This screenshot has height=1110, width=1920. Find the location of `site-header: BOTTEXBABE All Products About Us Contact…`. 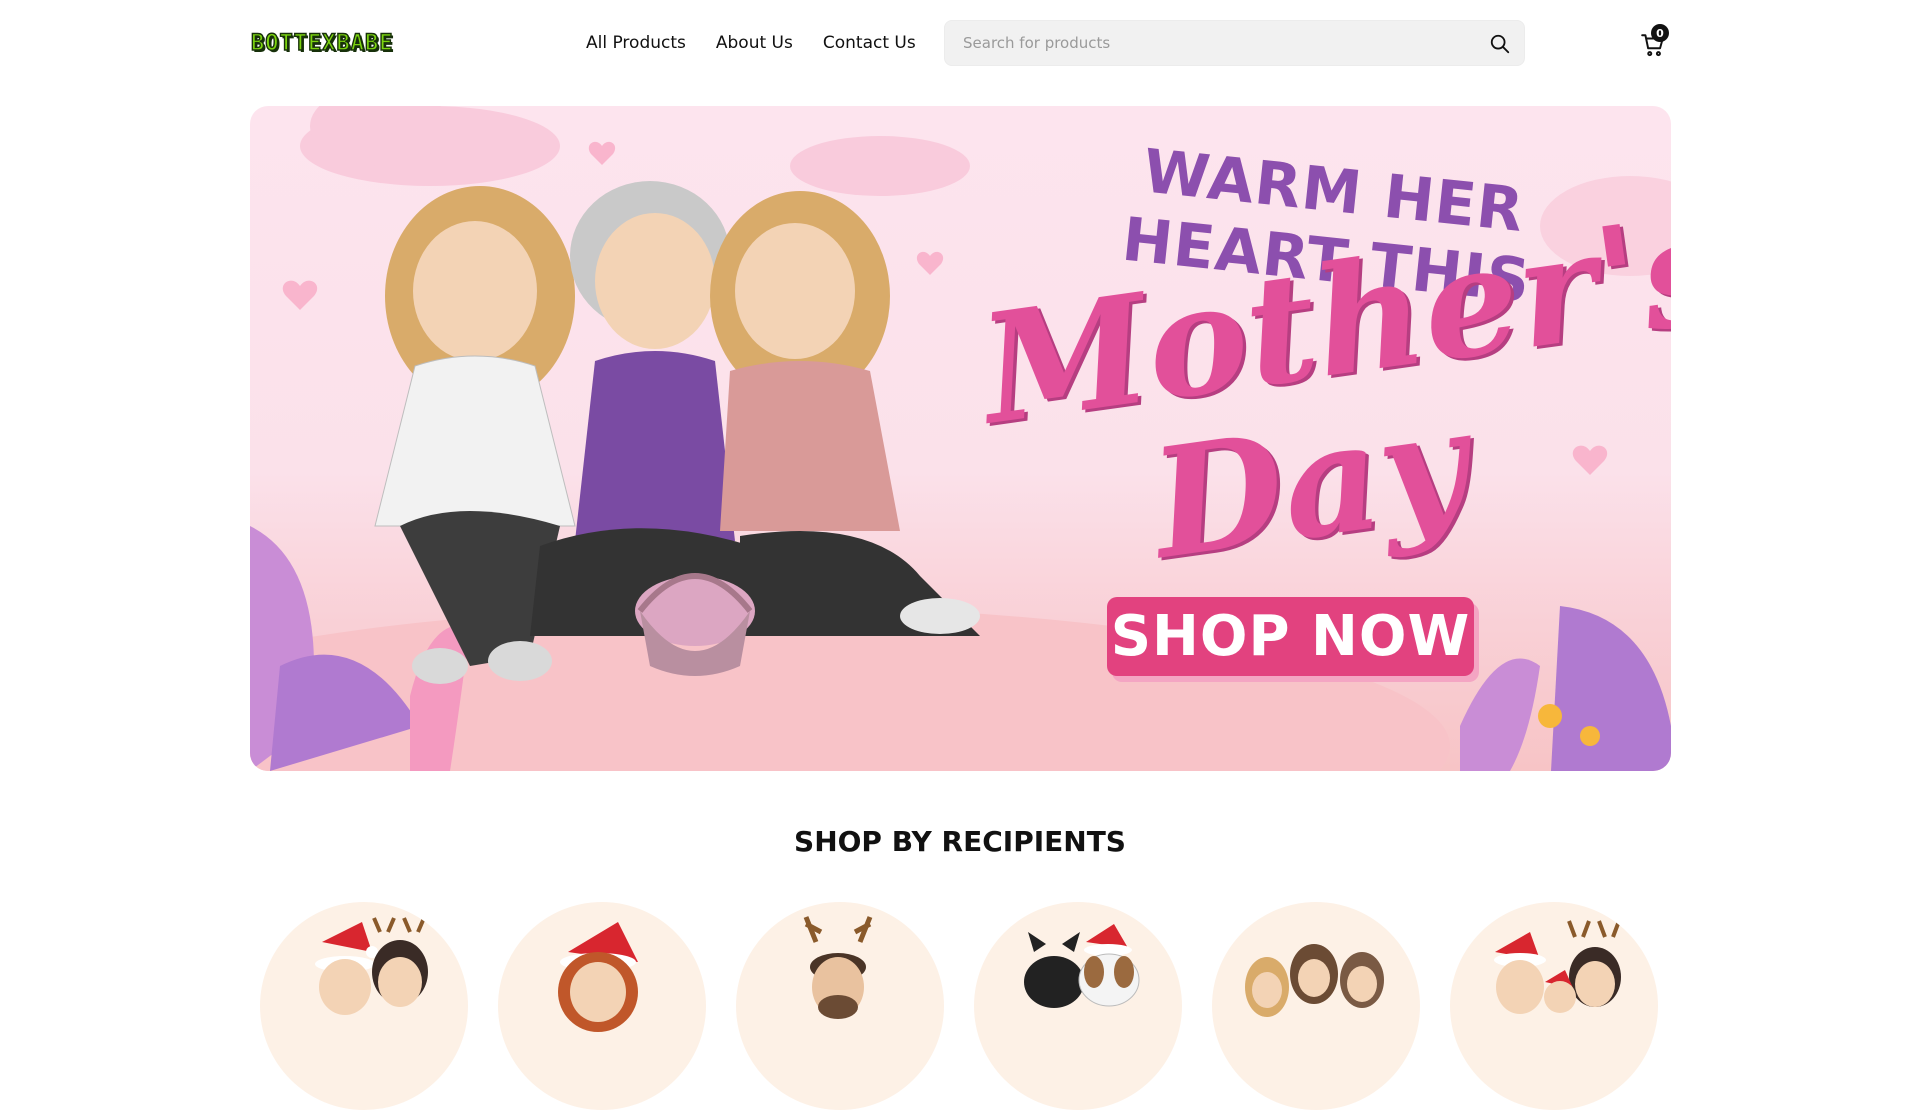

site-header: BOTTEXBABE All Products About Us Contact… is located at coordinates (960, 43).